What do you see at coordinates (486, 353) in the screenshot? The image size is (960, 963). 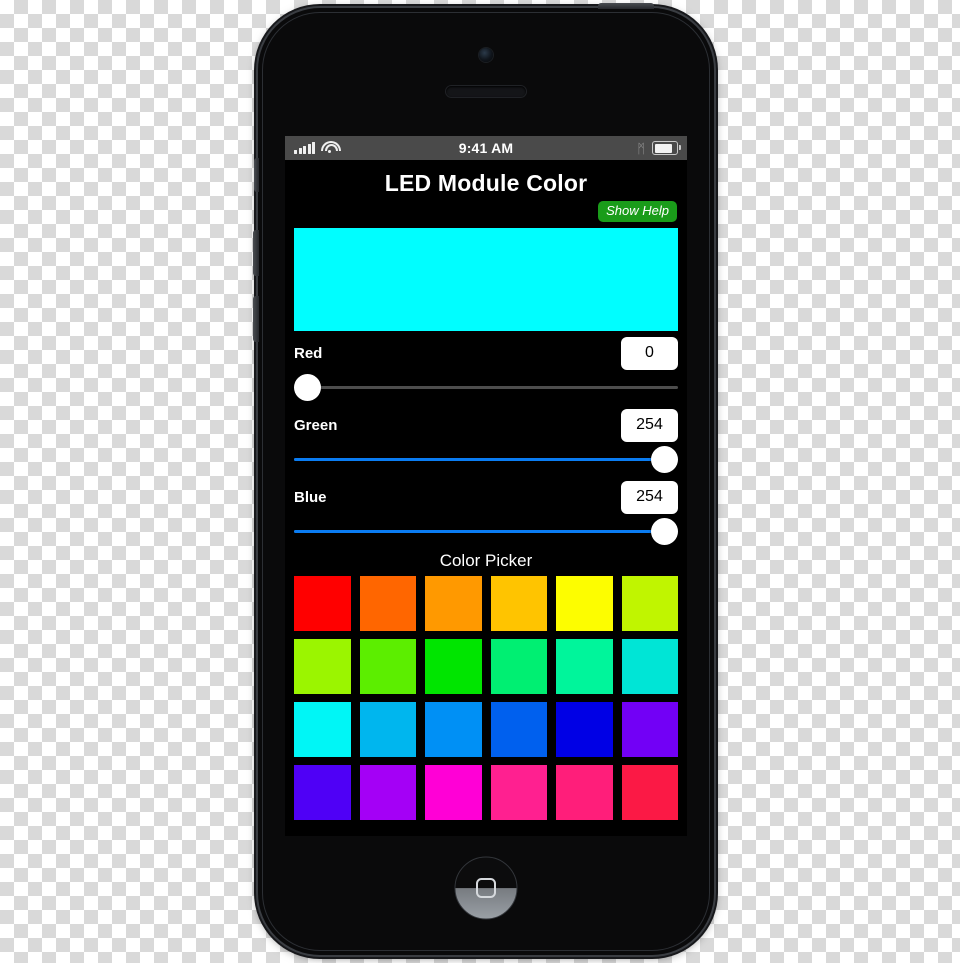 I see `red-channel-row: Red 0` at bounding box center [486, 353].